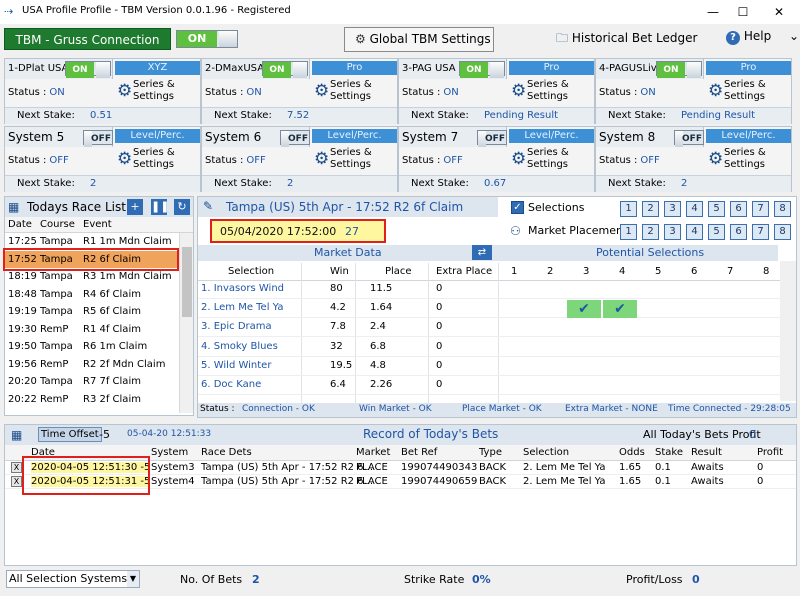  I want to click on race-row: 18:48 Tampa R4 6f Claim, so click(91, 295).